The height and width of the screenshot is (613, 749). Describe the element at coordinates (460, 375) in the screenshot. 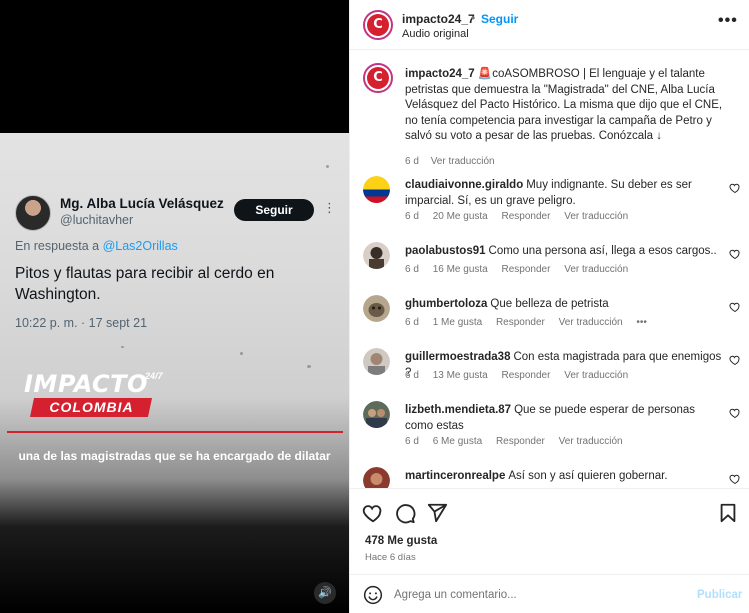

I see `comment-likes: 13 Me gusta` at that location.